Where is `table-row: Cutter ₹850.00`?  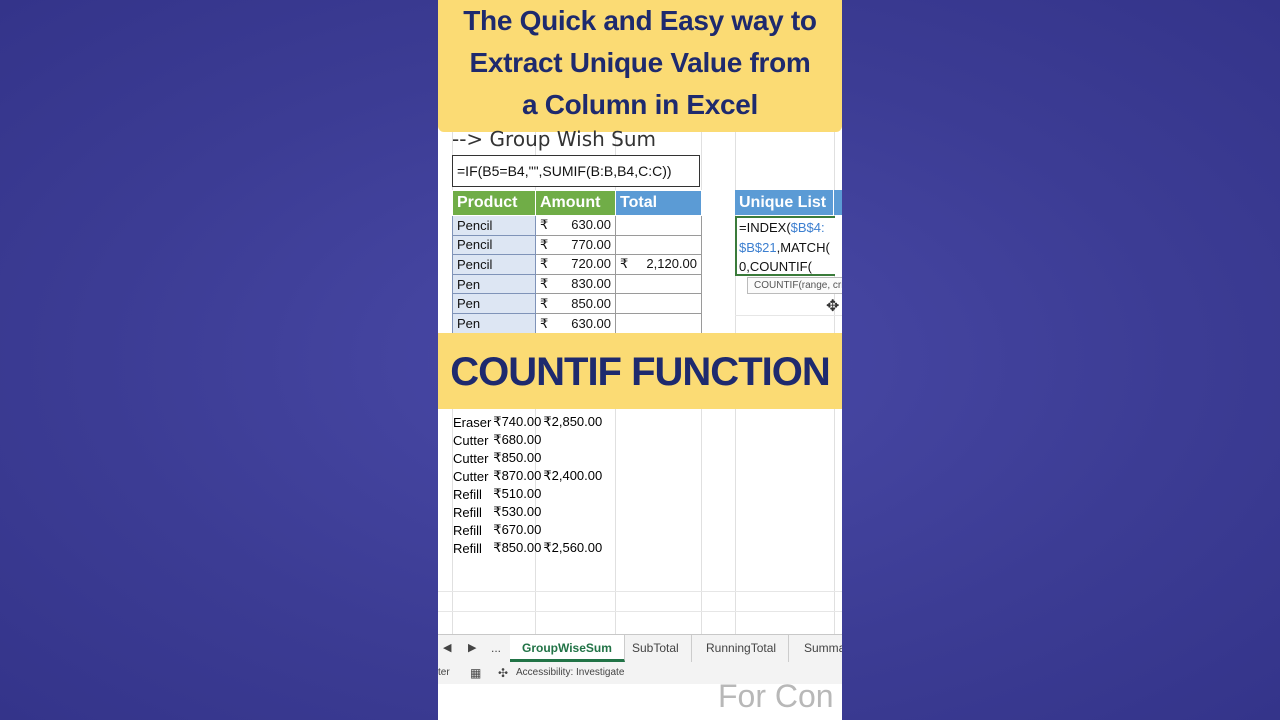 table-row: Cutter ₹850.00 is located at coordinates (527, 458).